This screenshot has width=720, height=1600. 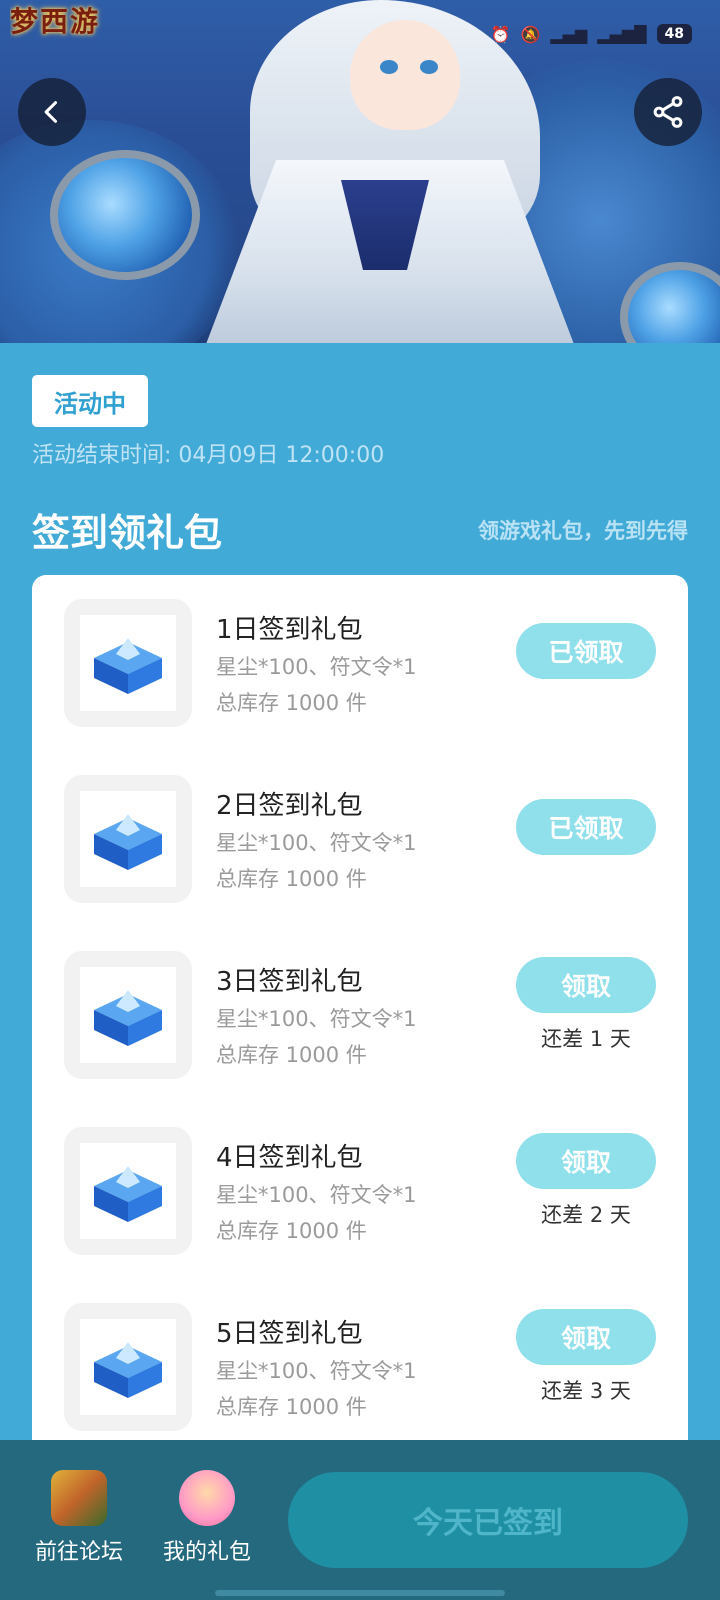 I want to click on list-item: 5日签到礼包 星尘*100、符文令*1 总库存 1000 件 领取 还差 3 天, so click(x=360, y=1367).